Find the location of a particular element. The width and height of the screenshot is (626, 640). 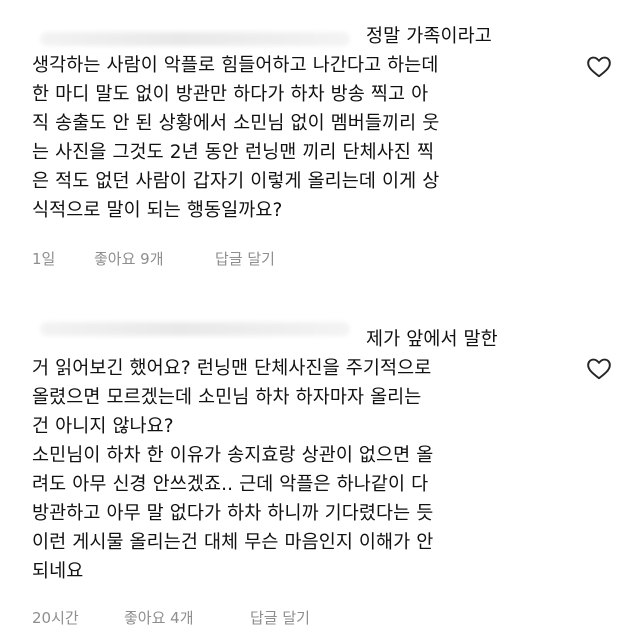

comment-line: 생각하는 사람이 악플로 힘들어하고 나간다고 하는데 is located at coordinates (235, 65).